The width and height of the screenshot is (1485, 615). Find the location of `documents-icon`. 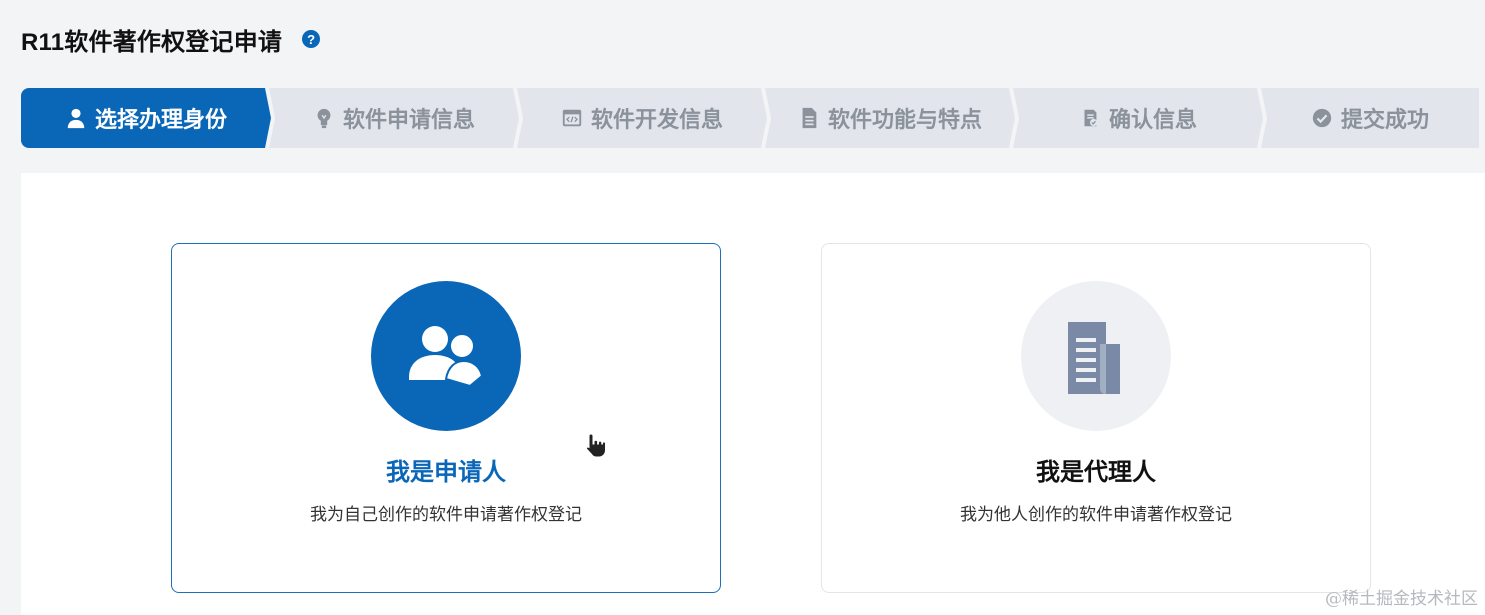

documents-icon is located at coordinates (1094, 358).